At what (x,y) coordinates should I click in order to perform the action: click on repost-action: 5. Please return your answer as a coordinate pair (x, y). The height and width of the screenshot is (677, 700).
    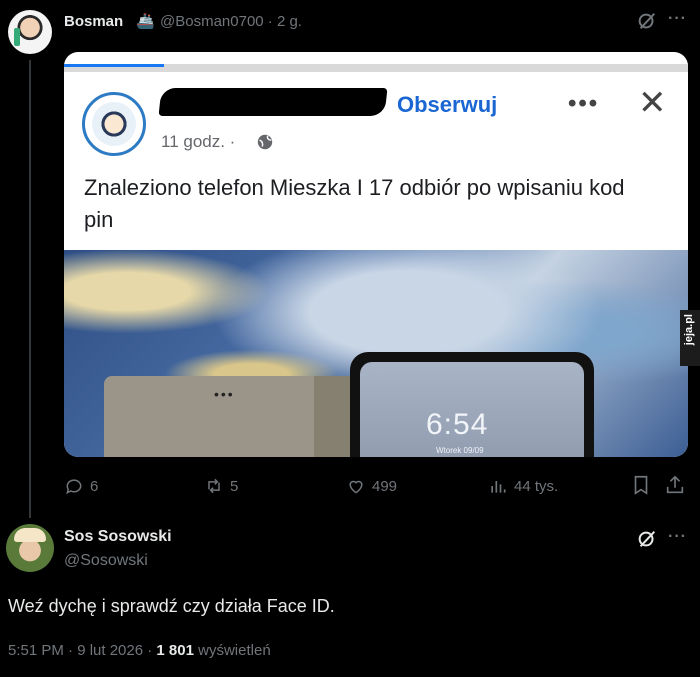
    Looking at the image, I should click on (221, 486).